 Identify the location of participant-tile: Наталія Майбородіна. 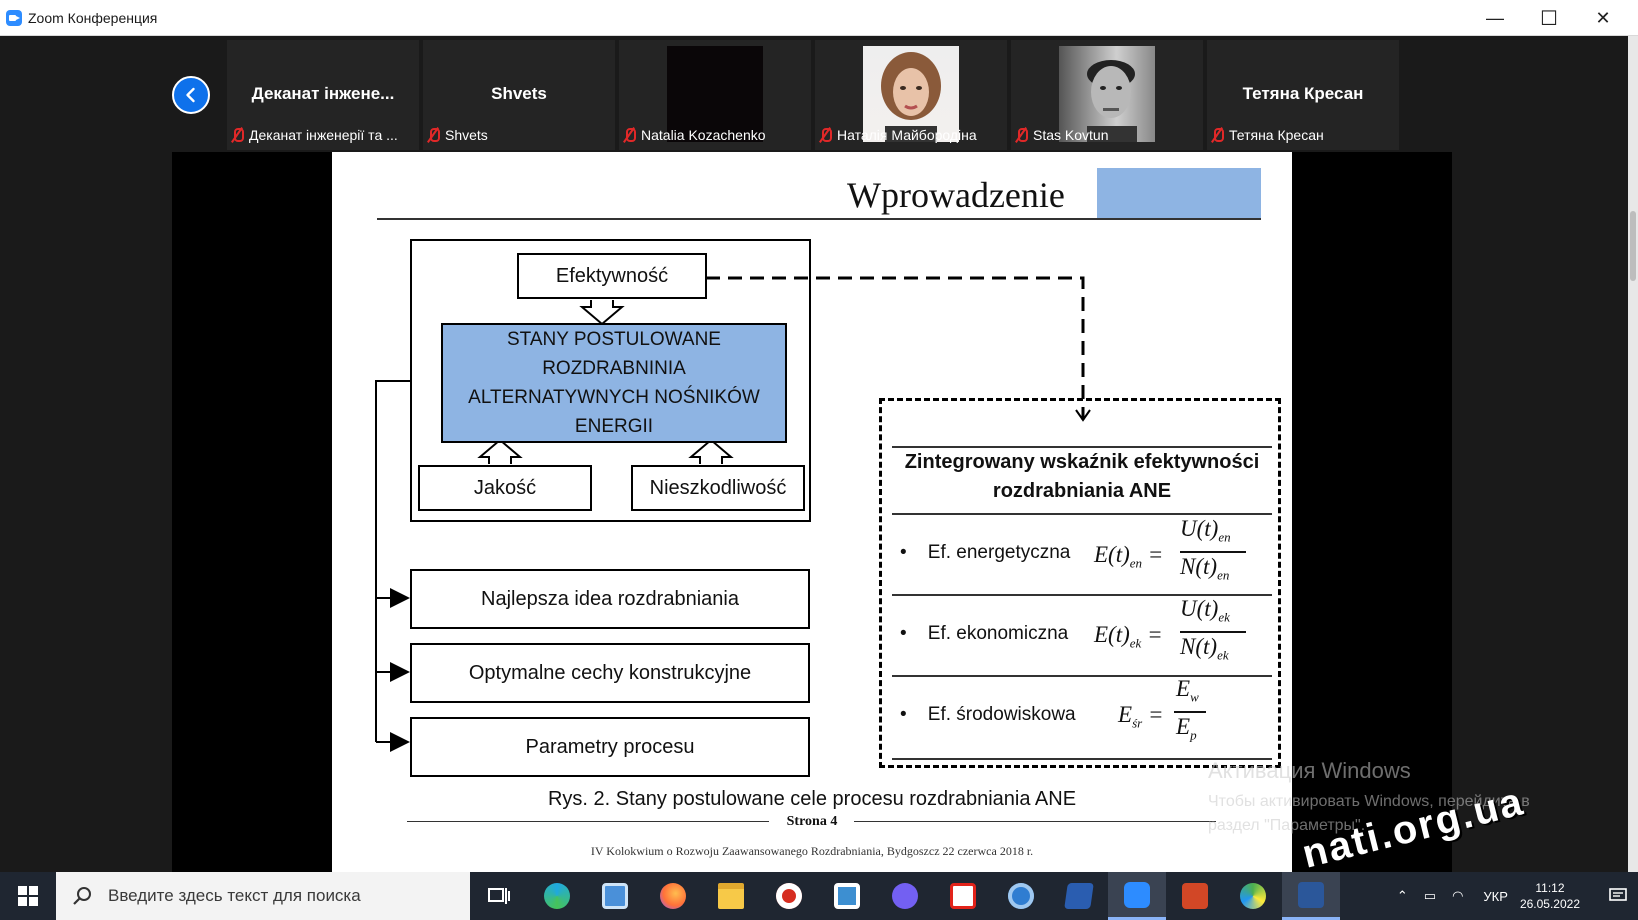
(911, 95).